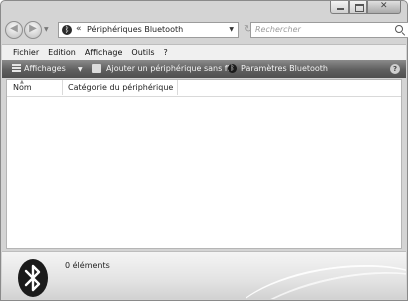  Describe the element at coordinates (135, 29) in the screenshot. I see `breadcrumb-location: Périphériques Bluetooth` at that location.